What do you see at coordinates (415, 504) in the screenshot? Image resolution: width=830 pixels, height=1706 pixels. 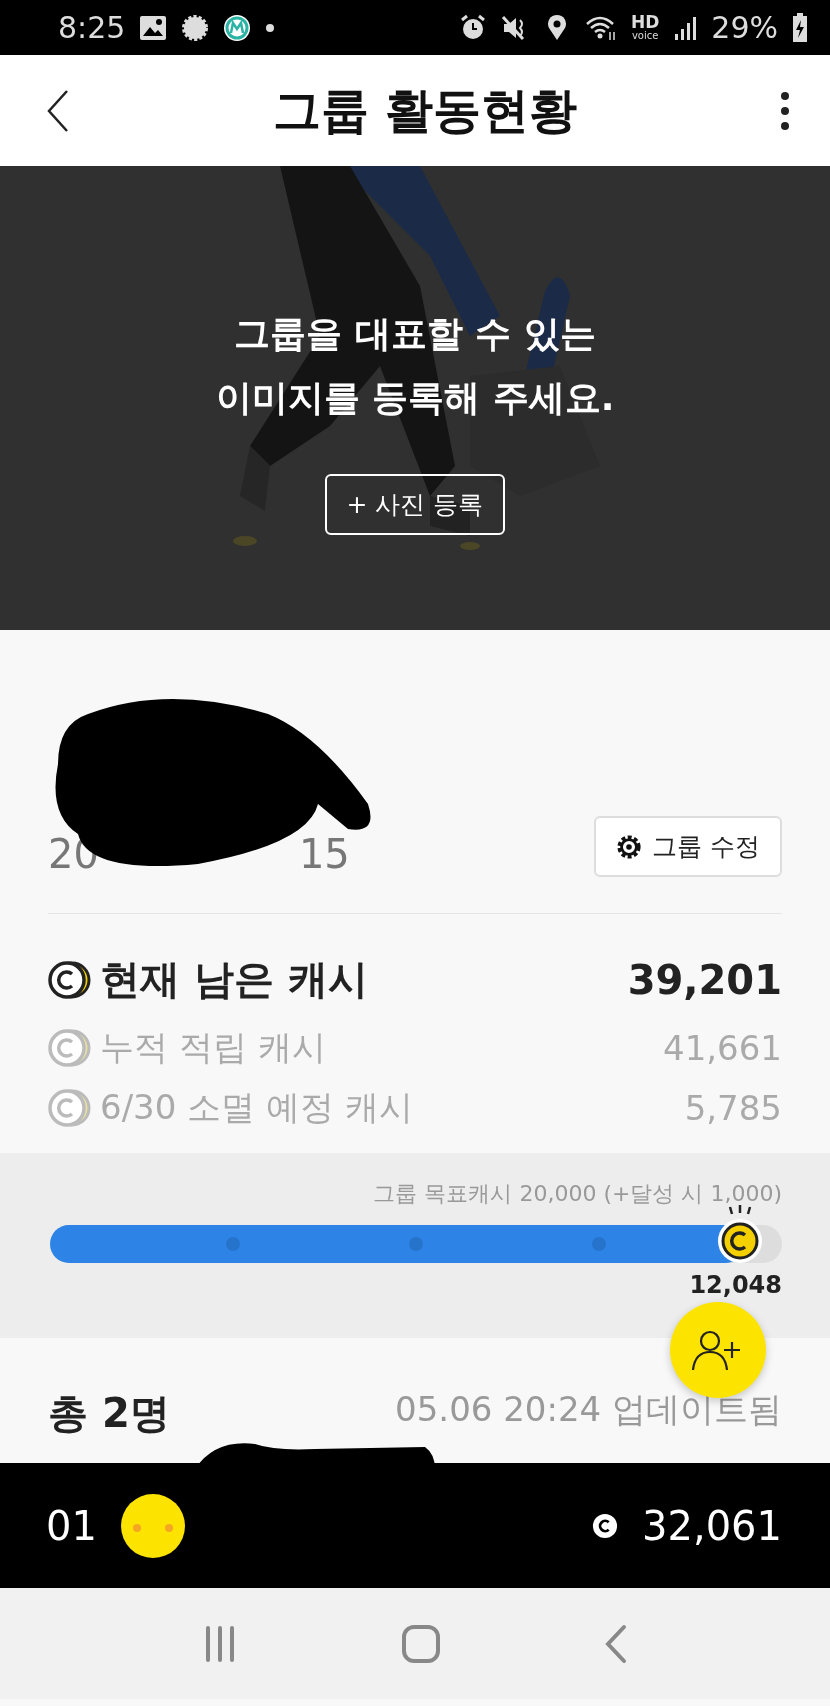 I see `add-photo-button: + 사진 등록` at bounding box center [415, 504].